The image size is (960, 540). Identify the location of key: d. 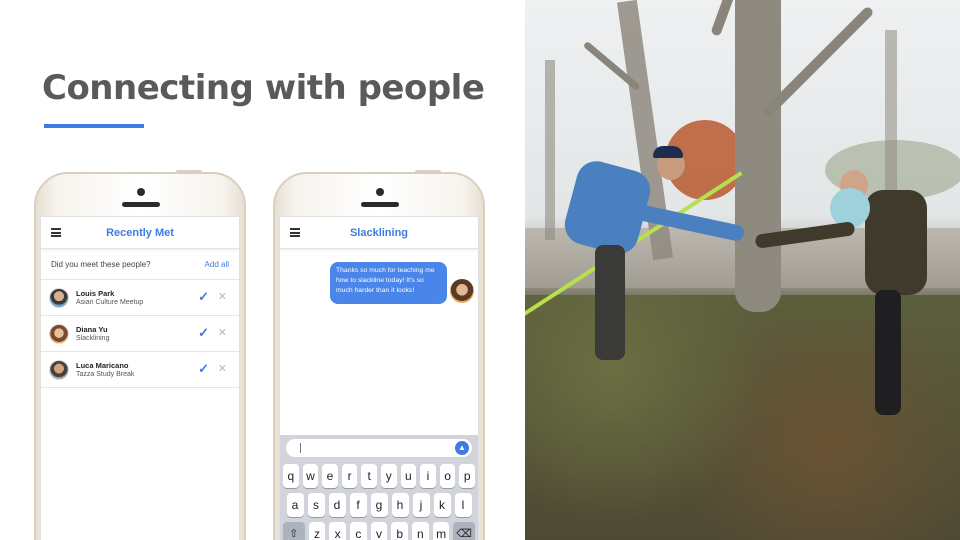
(337, 505).